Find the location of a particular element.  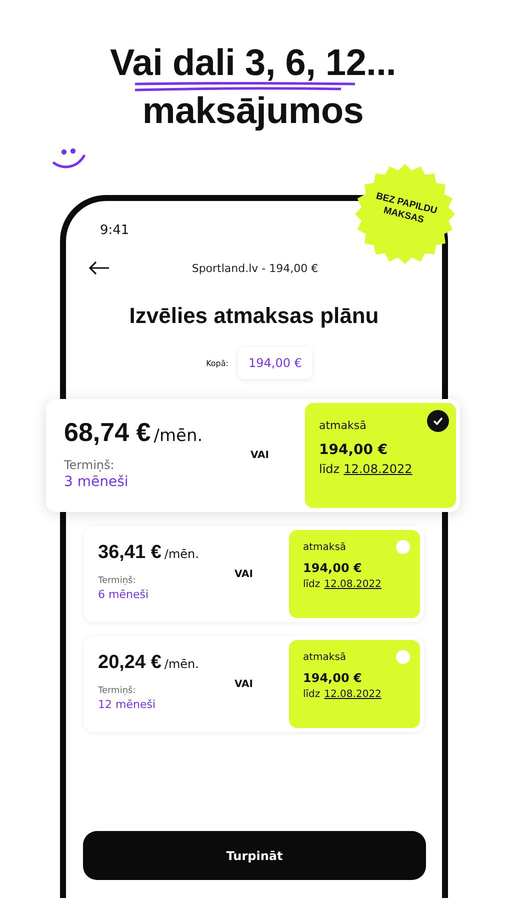

monthly-price: 20,24 € is located at coordinates (130, 662).